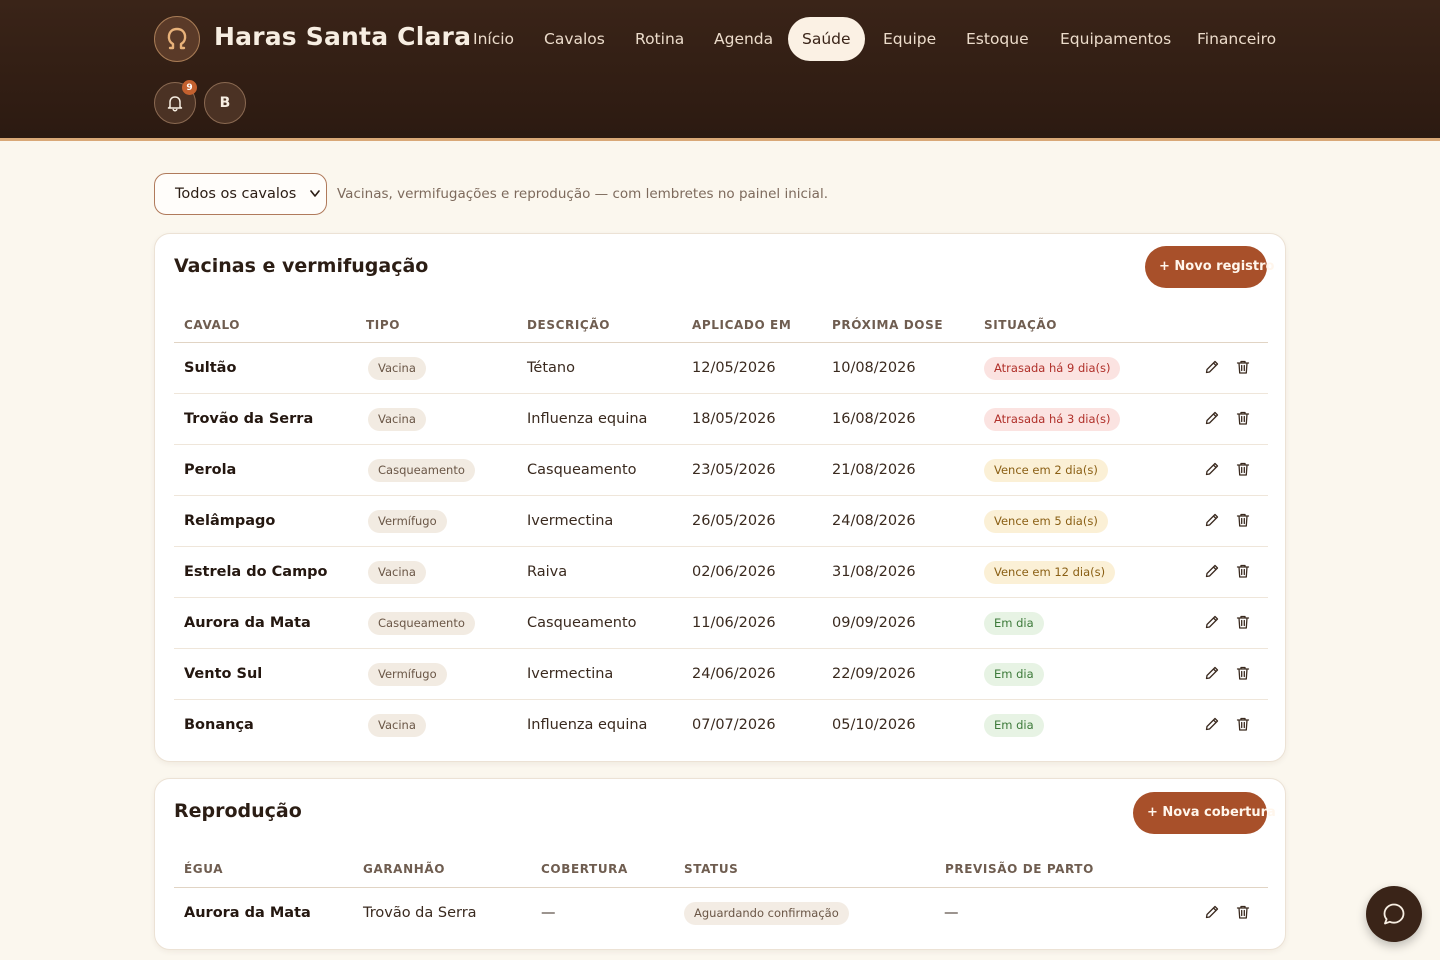 The image size is (1440, 960). What do you see at coordinates (951, 913) in the screenshot?
I see `due-date: —` at bounding box center [951, 913].